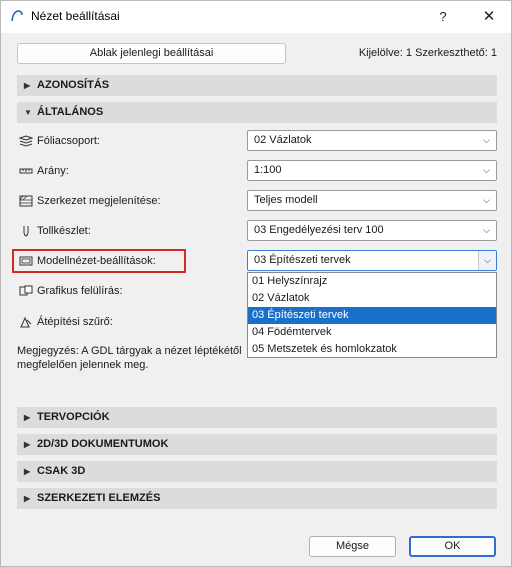 This screenshot has height=567, width=512. I want to click on pen-icon, so click(26, 231).